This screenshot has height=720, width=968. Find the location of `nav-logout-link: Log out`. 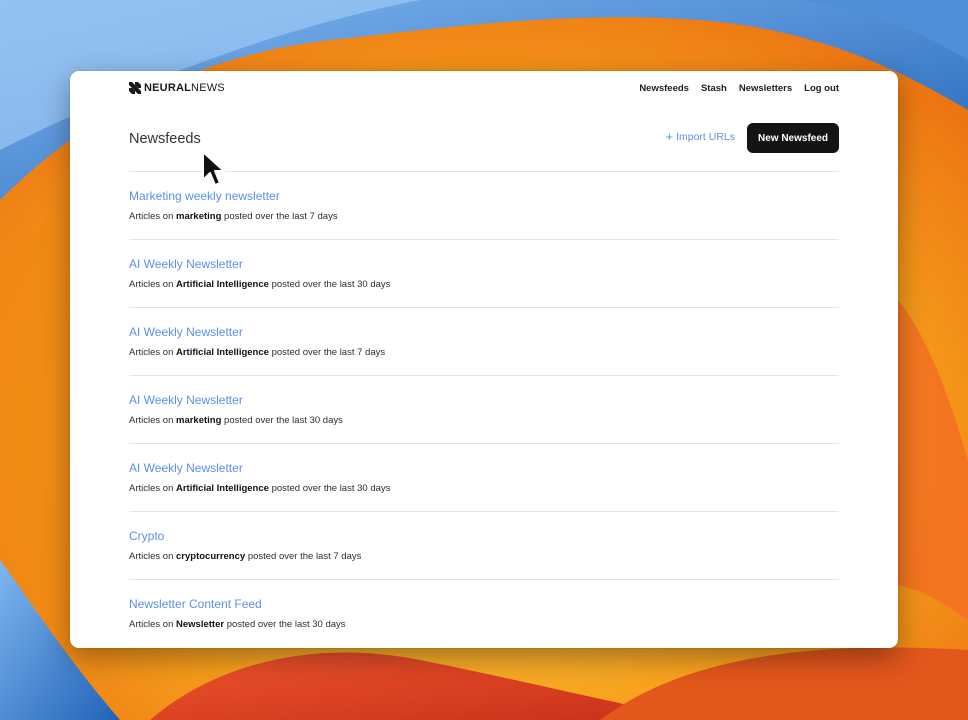

nav-logout-link: Log out is located at coordinates (821, 88).